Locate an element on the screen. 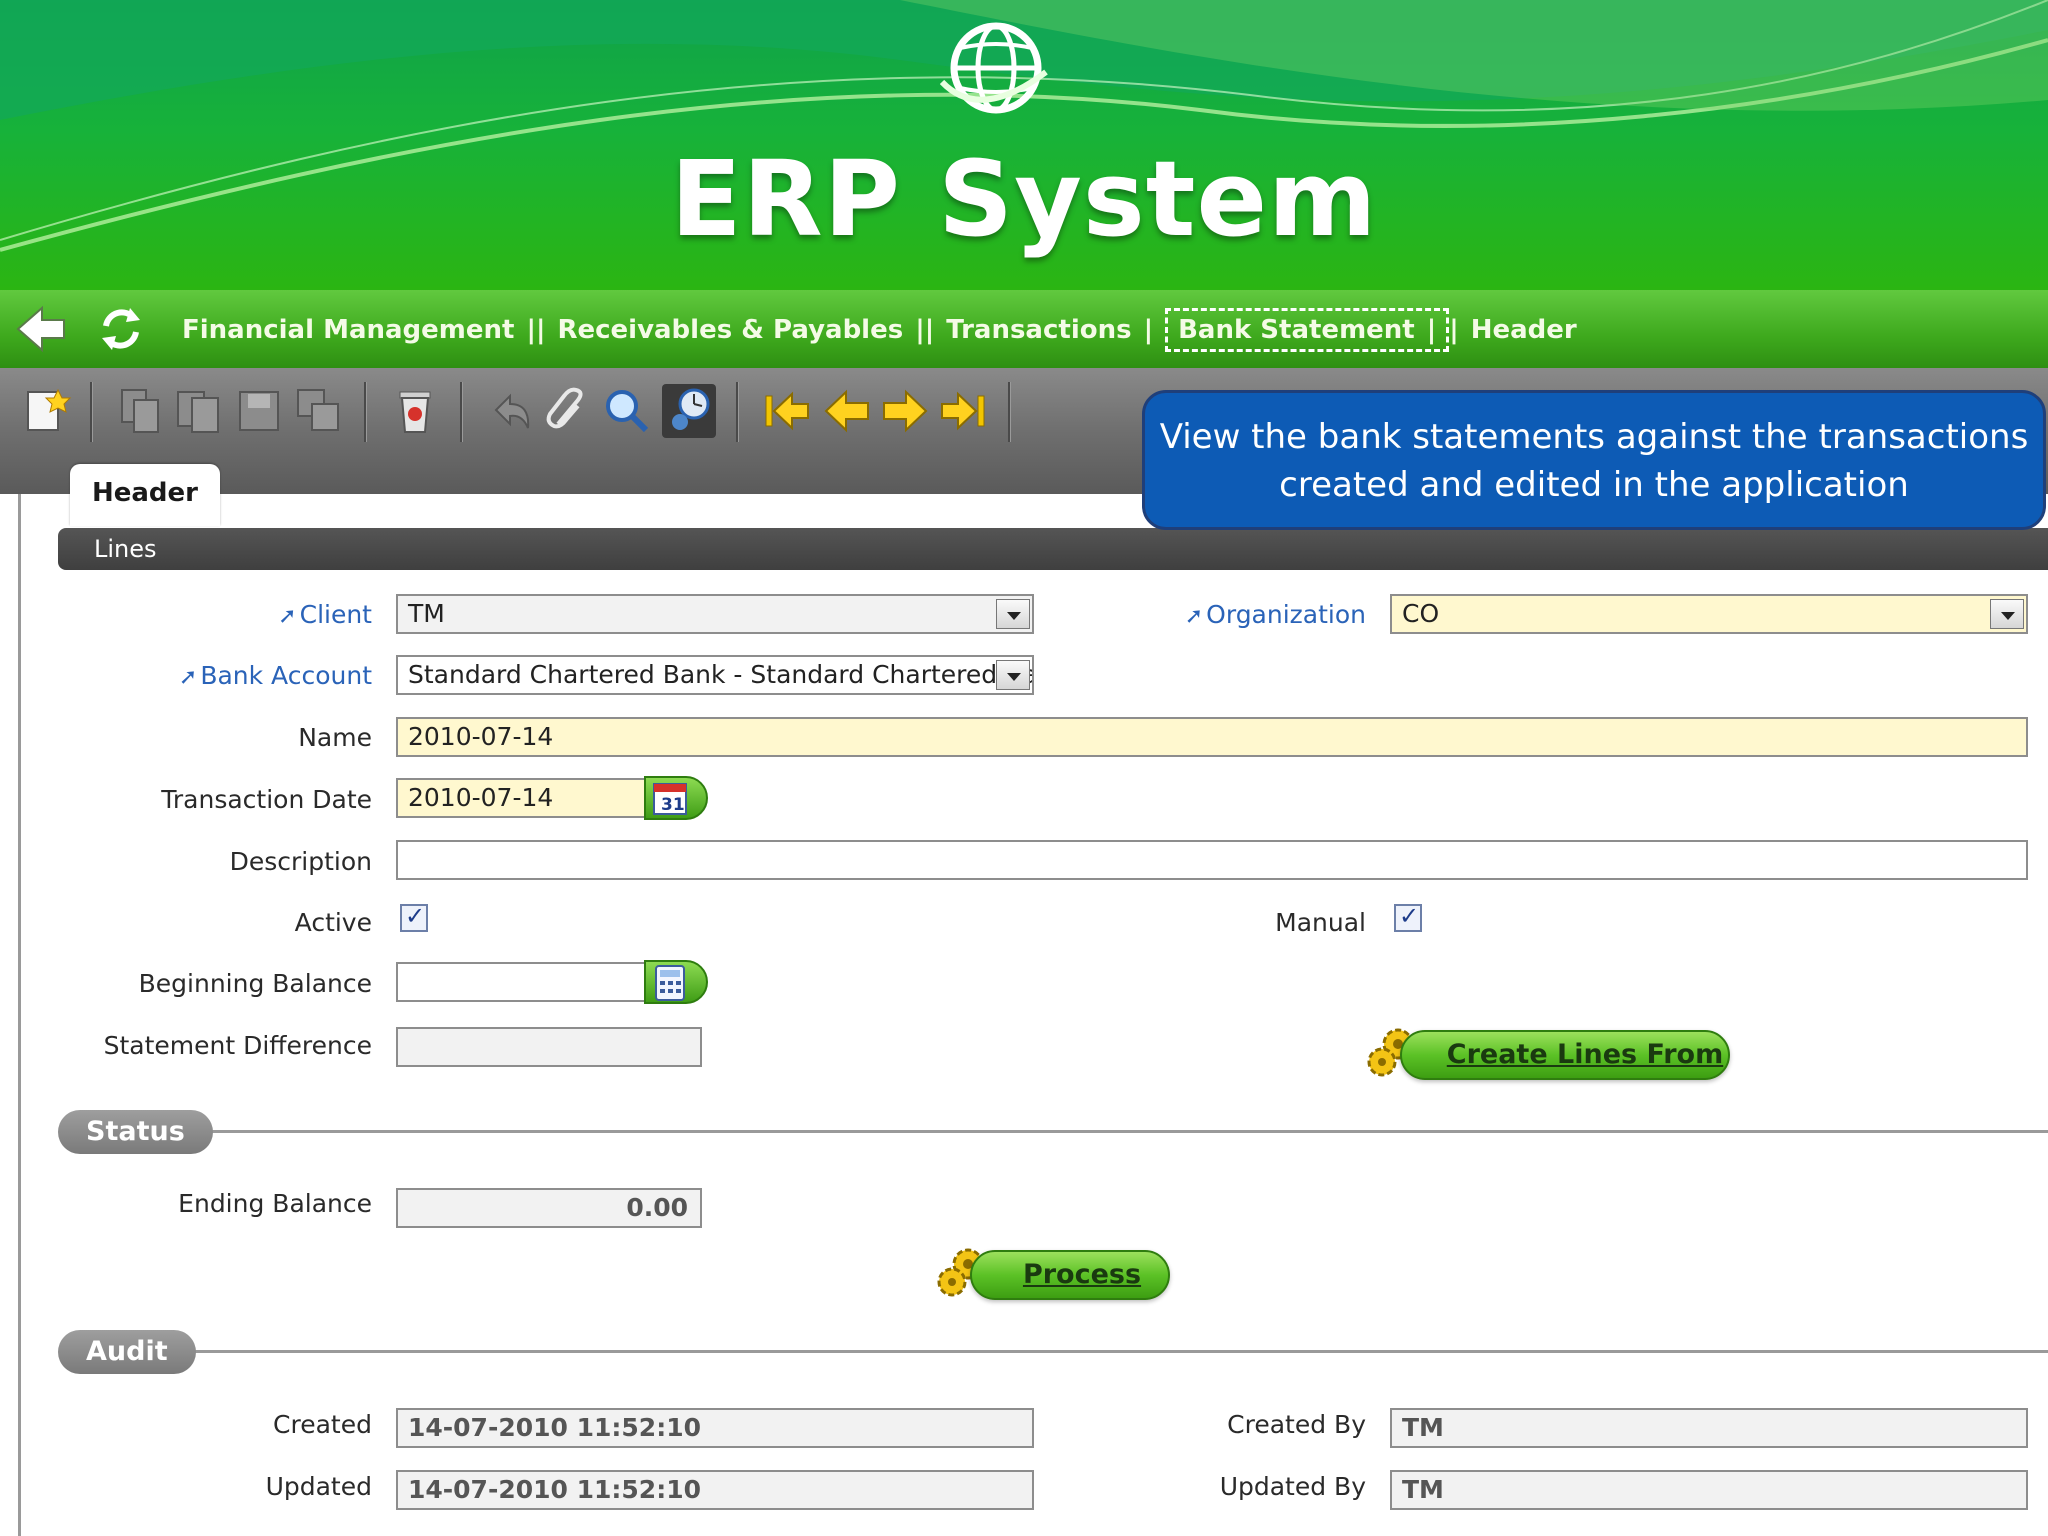  active-label: Active is located at coordinates (333, 922).